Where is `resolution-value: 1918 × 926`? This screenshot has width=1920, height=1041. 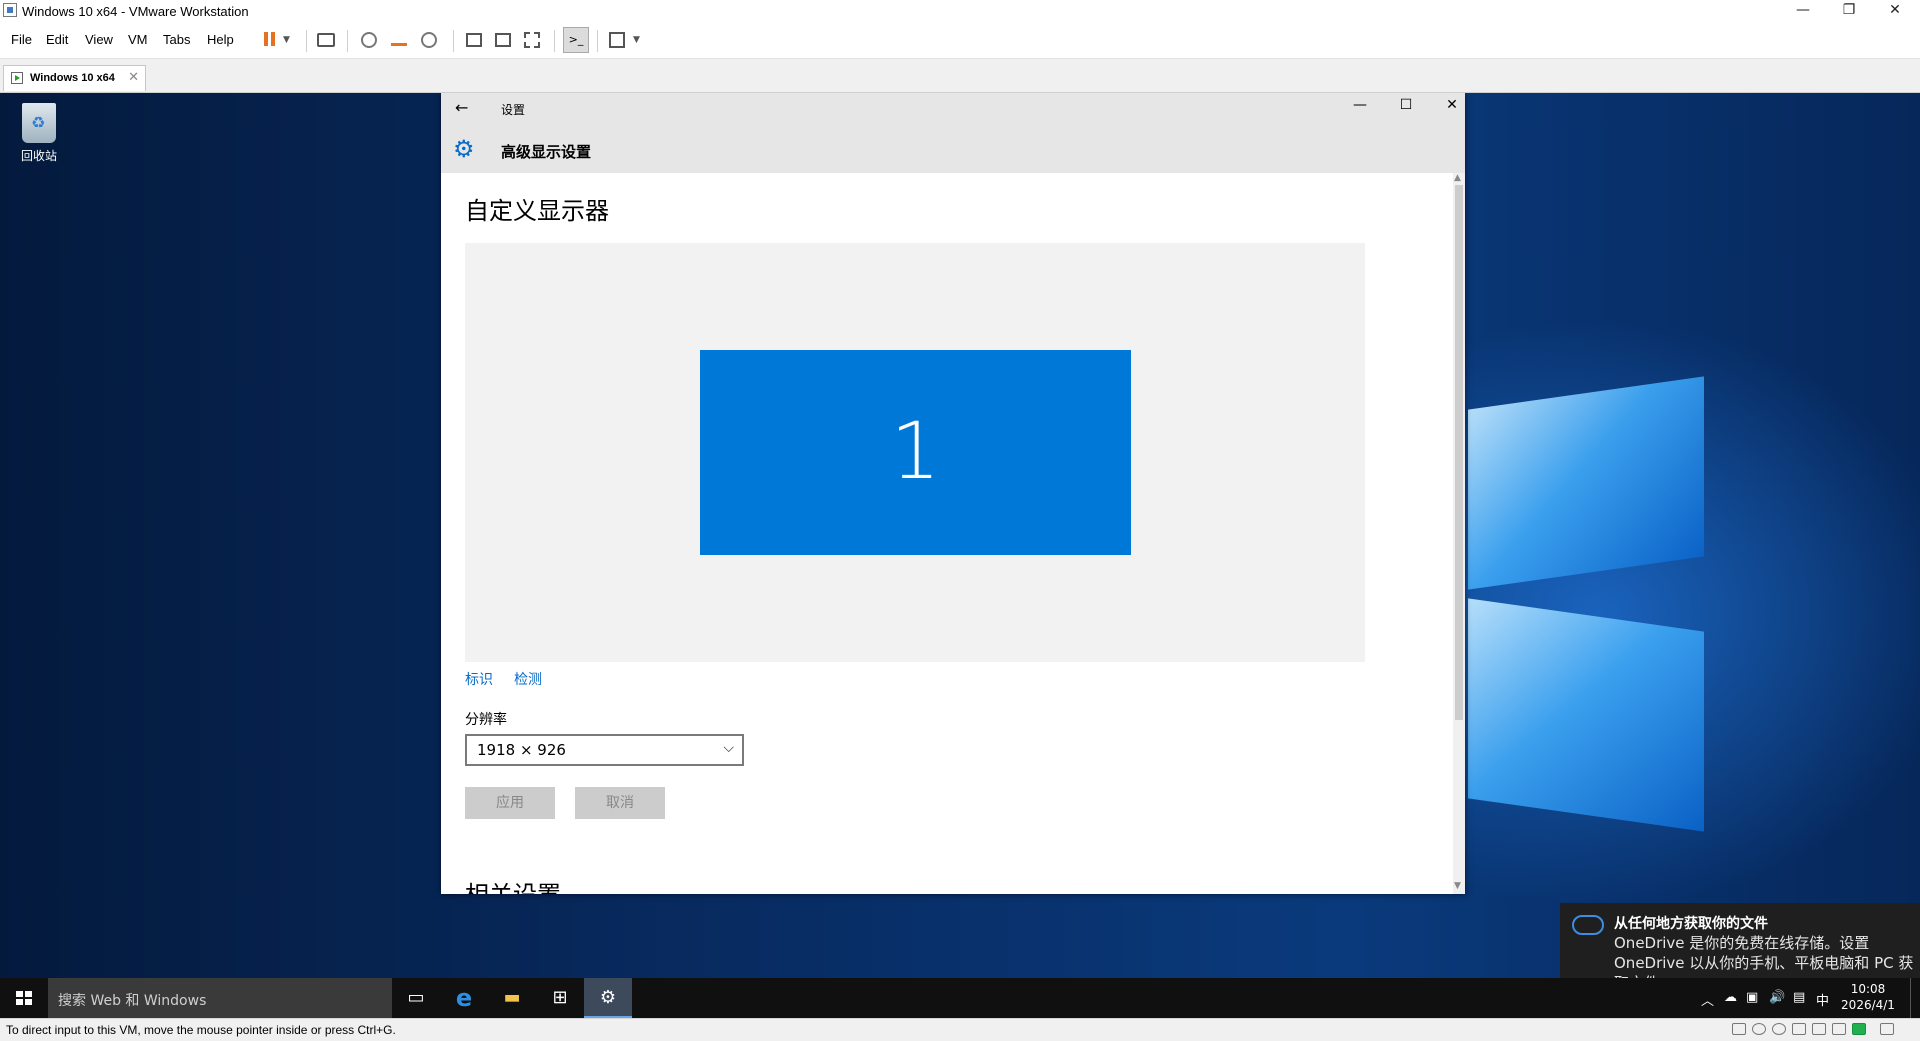 resolution-value: 1918 × 926 is located at coordinates (521, 750).